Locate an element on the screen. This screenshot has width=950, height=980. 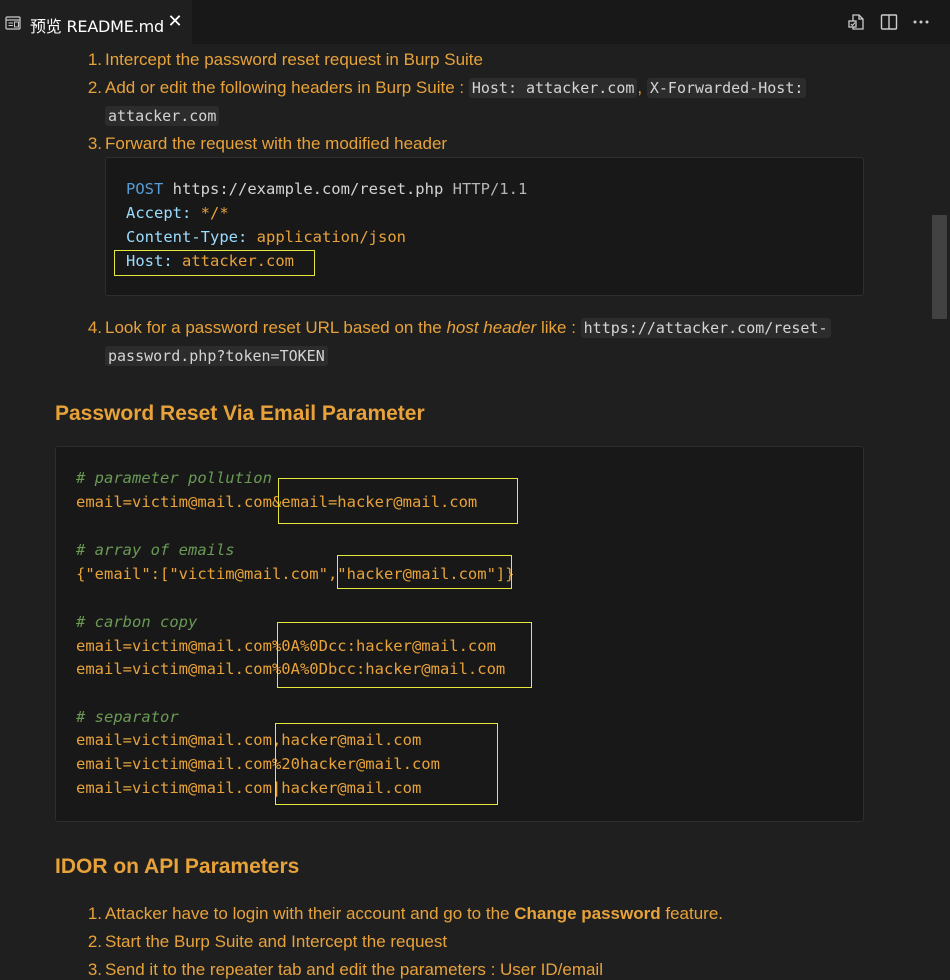
split-editor-icon is located at coordinates (889, 22).